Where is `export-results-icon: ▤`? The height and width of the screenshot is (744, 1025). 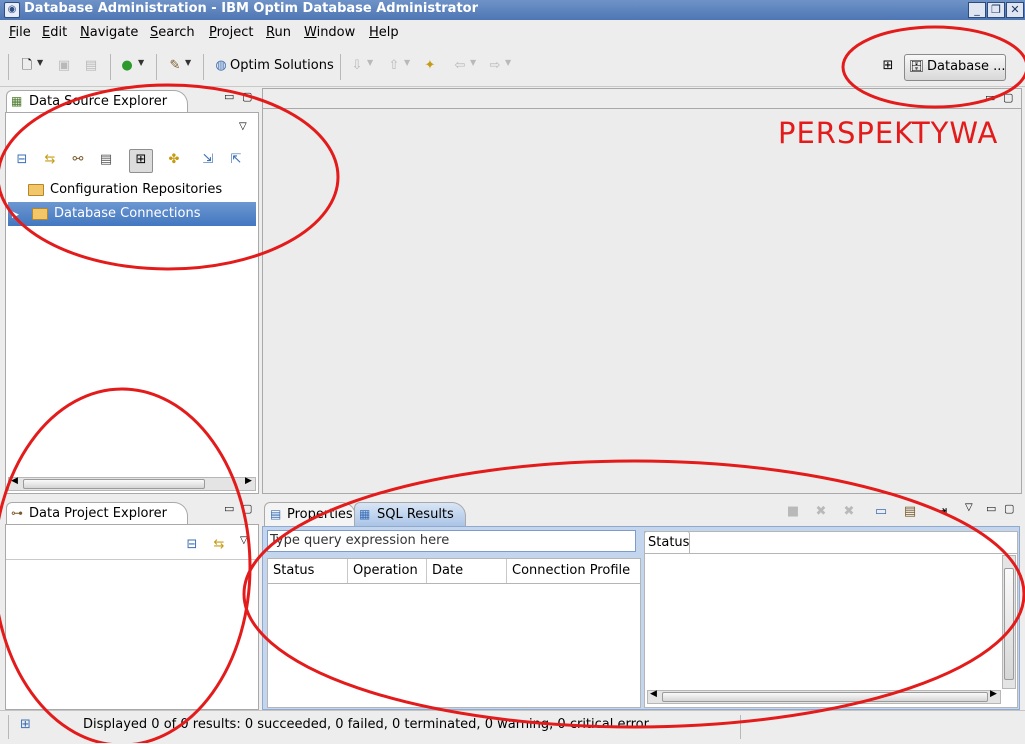 export-results-icon: ▤ is located at coordinates (910, 512).